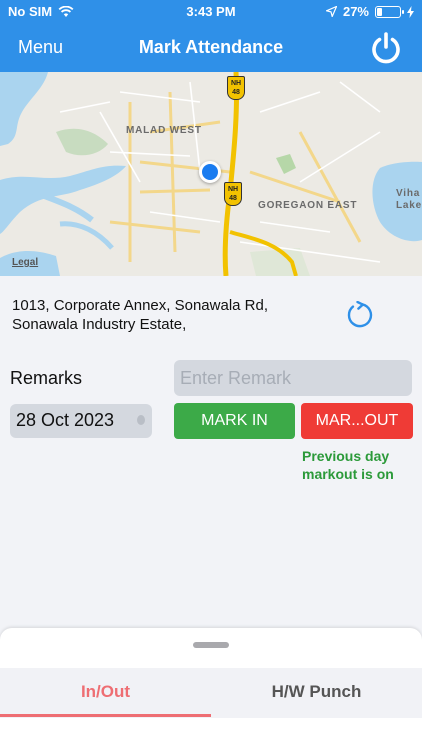 The height and width of the screenshot is (750, 422). I want to click on power-icon, so click(386, 48).